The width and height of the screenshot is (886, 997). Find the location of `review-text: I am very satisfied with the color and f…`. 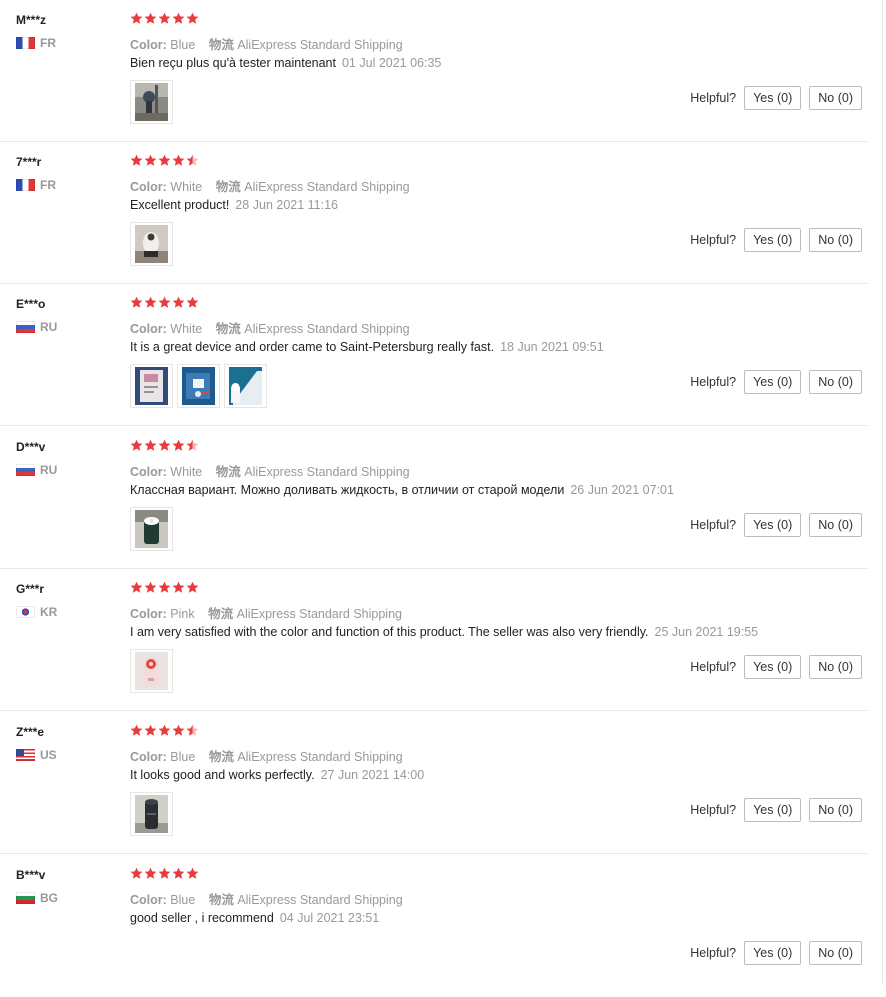

review-text: I am very satisfied with the color and f… is located at coordinates (444, 632).